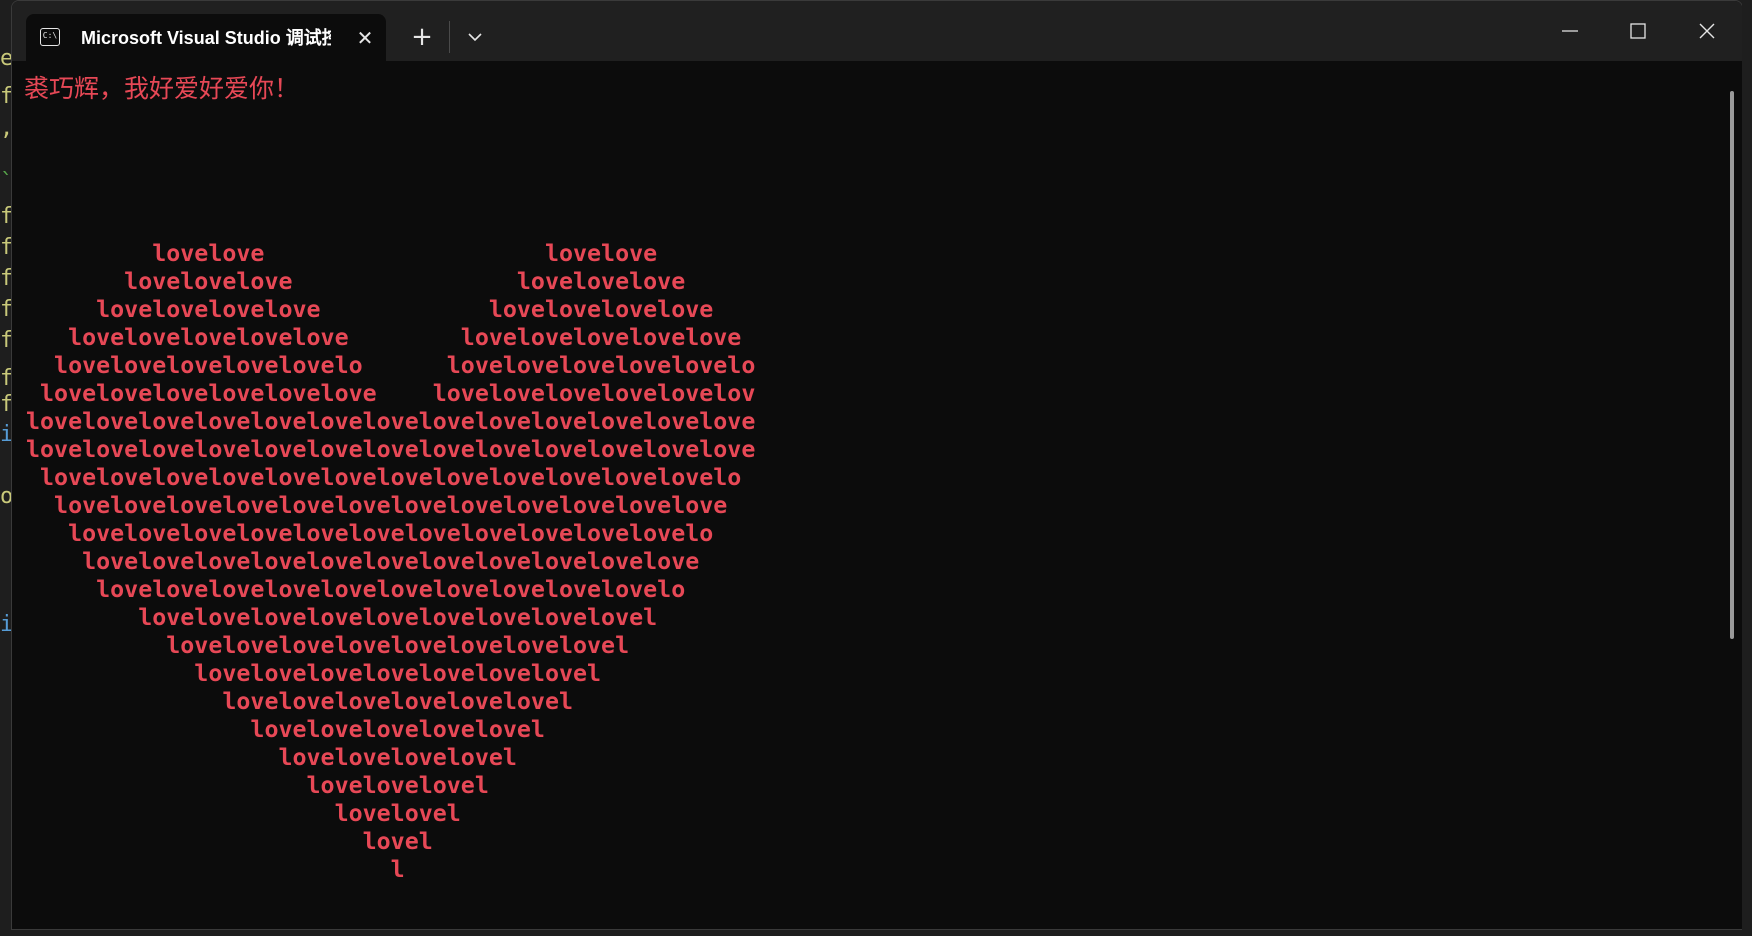  Describe the element at coordinates (342, 617) in the screenshot. I see `console-line: lovelovelovelovelovelovelovelovelovel` at that location.